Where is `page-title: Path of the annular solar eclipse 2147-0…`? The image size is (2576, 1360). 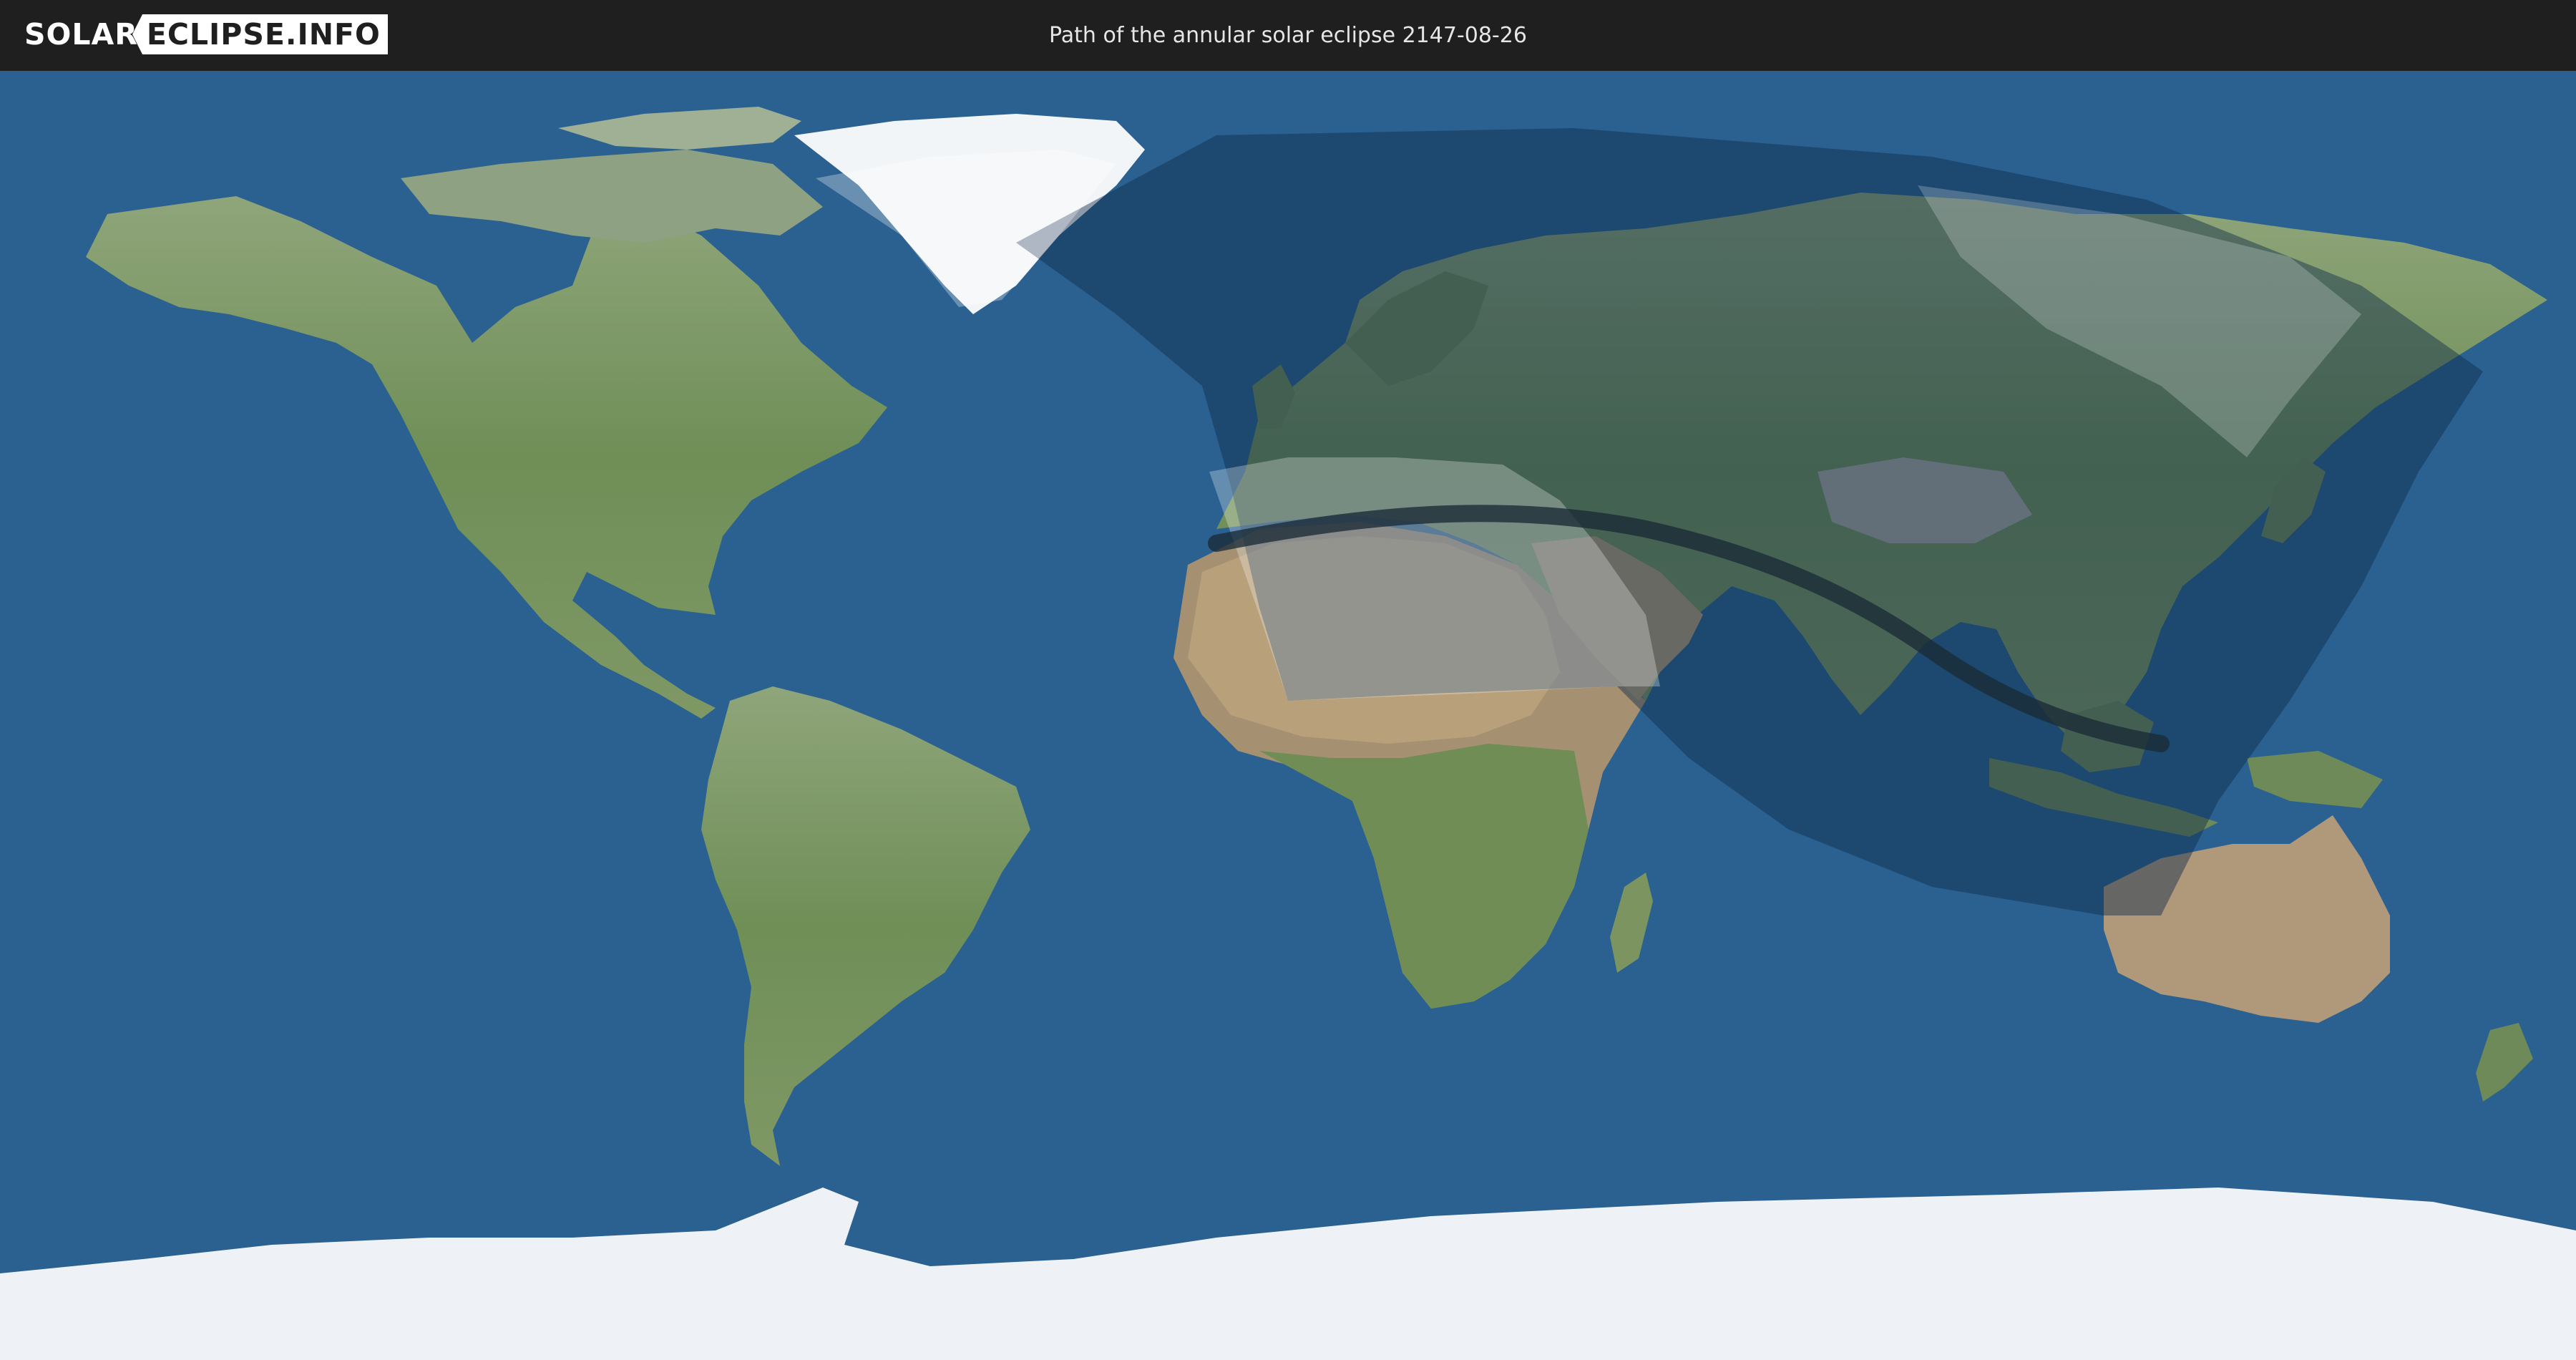 page-title: Path of the annular solar eclipse 2147-0… is located at coordinates (1288, 35).